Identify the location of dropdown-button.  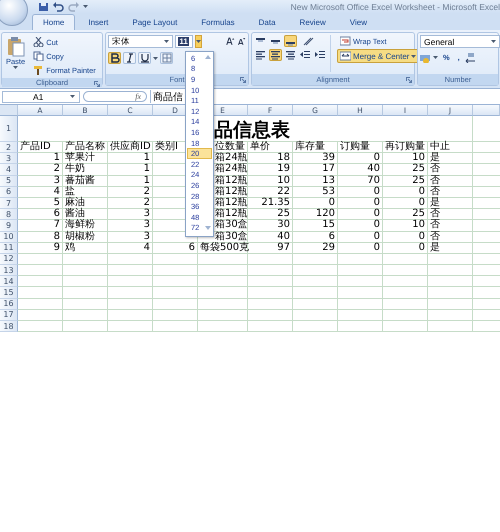
(198, 41).